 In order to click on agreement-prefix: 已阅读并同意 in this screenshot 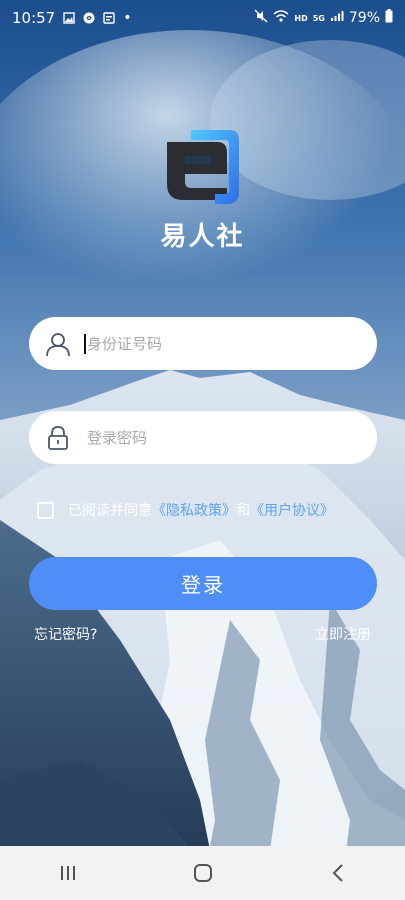, I will do `click(110, 511)`.